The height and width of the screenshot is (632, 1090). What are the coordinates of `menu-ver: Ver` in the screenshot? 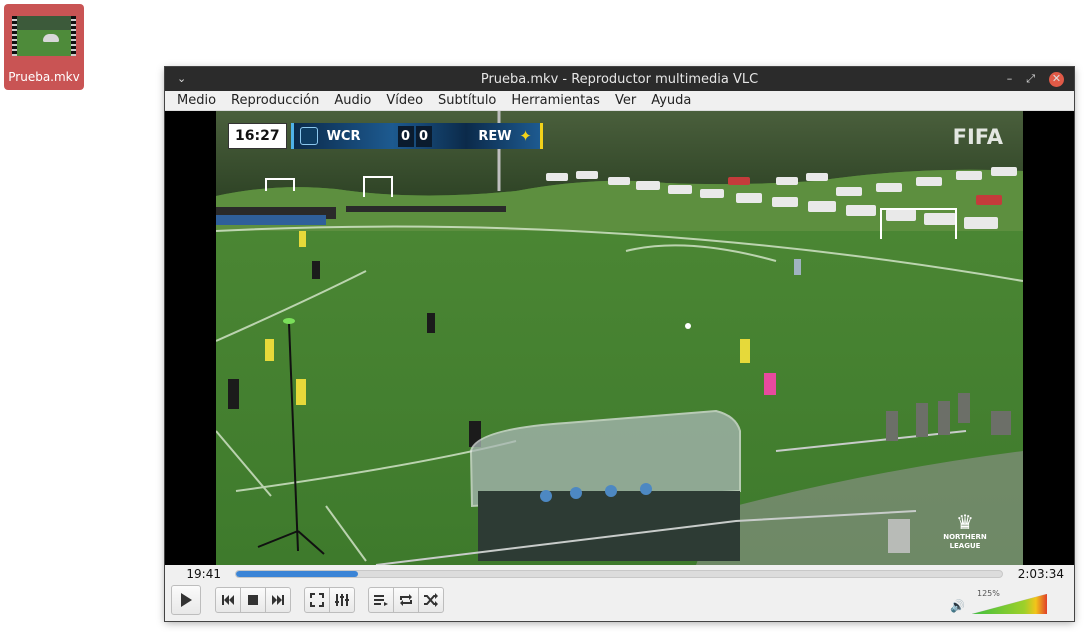 It's located at (625, 100).